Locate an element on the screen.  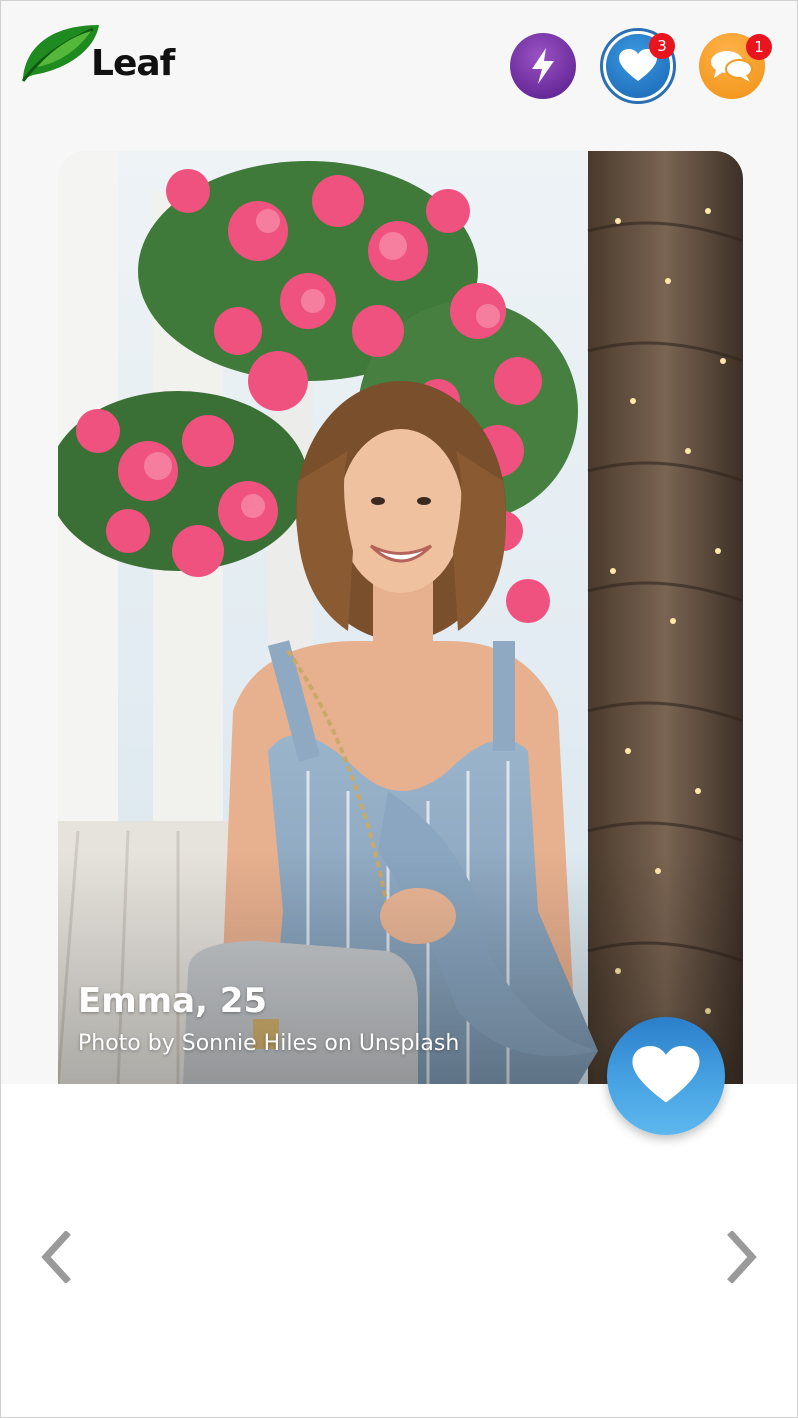
profile-name-age: Emma, 25 is located at coordinates (173, 1001).